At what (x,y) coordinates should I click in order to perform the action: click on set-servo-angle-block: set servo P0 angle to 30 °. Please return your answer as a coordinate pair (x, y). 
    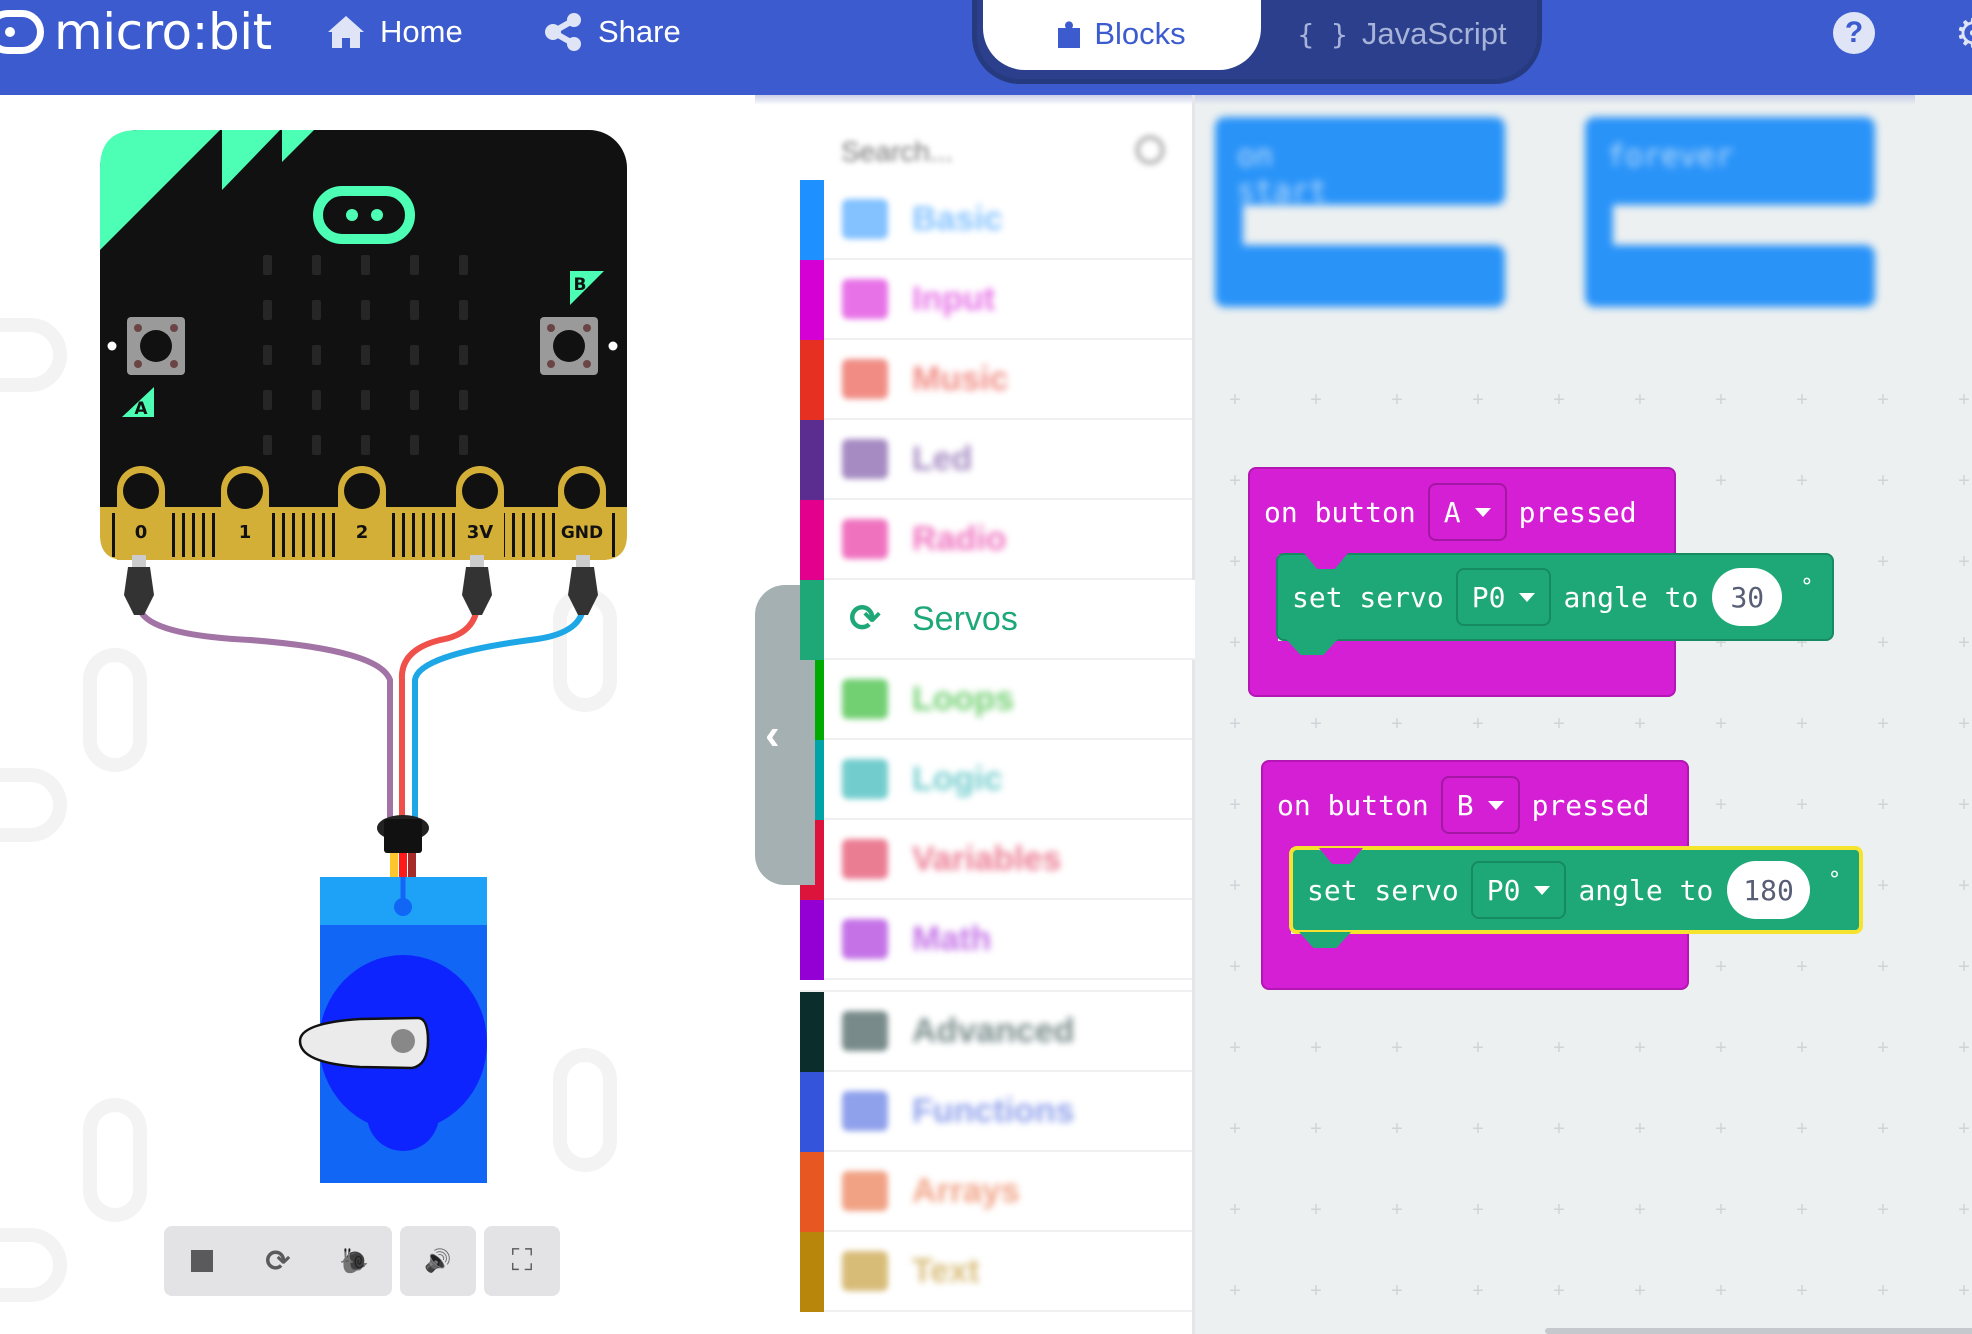
    Looking at the image, I should click on (1555, 597).